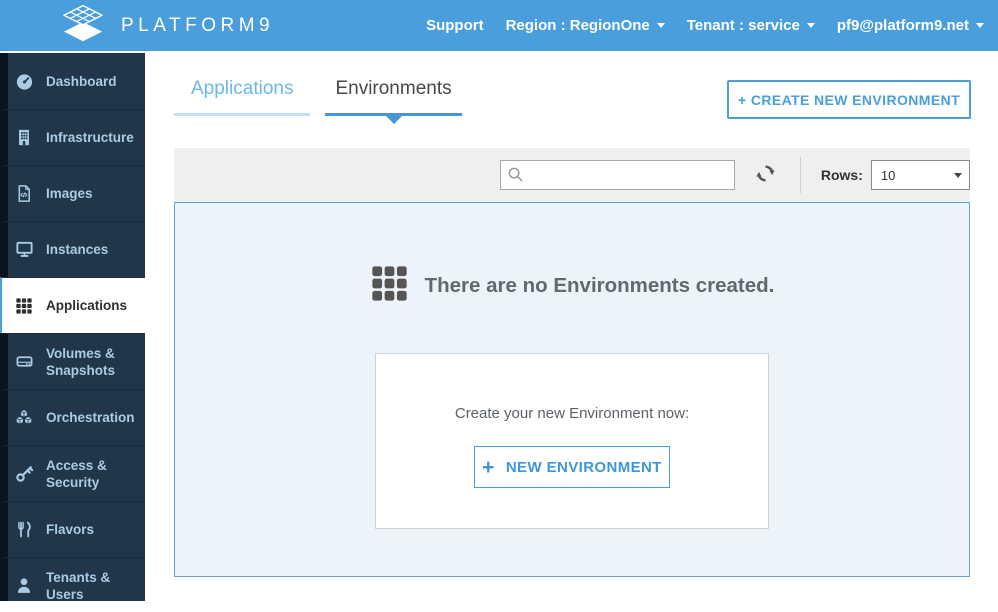 The image size is (998, 612). What do you see at coordinates (24, 138) in the screenshot?
I see `building-icon` at bounding box center [24, 138].